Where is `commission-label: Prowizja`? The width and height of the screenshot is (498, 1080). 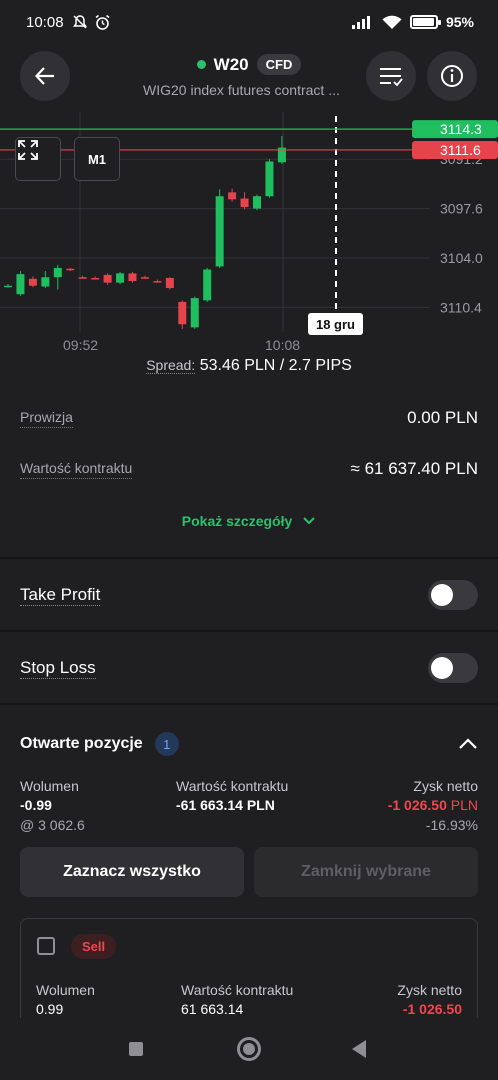
commission-label: Prowizja is located at coordinates (46, 418).